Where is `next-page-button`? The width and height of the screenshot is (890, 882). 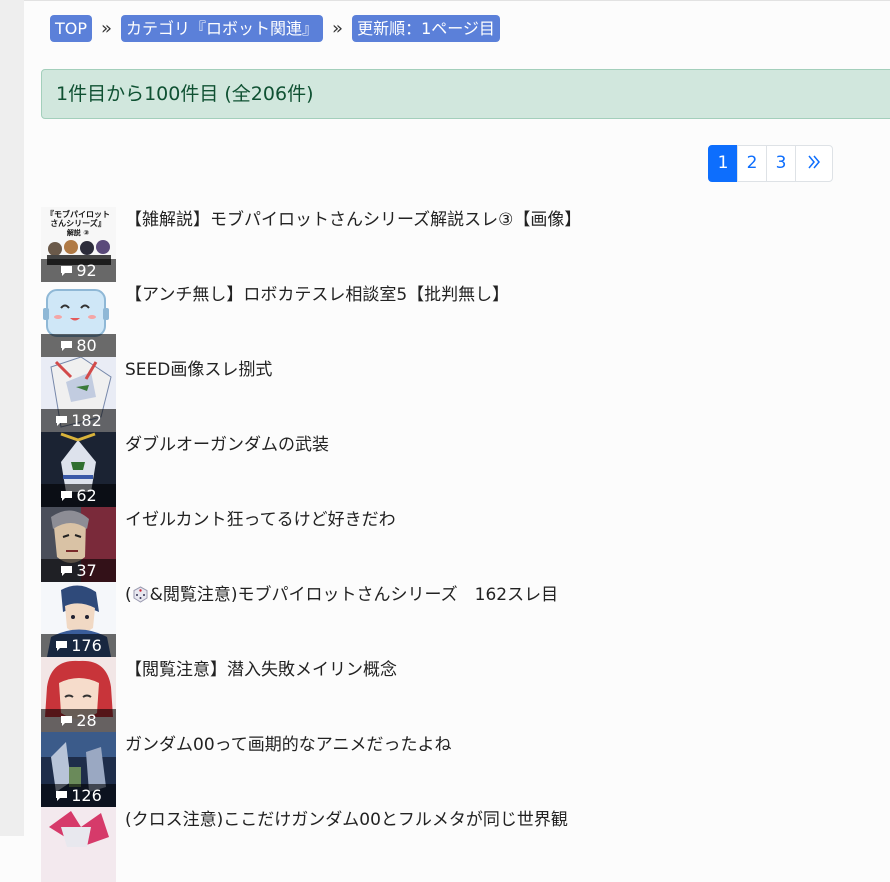 next-page-button is located at coordinates (814, 163).